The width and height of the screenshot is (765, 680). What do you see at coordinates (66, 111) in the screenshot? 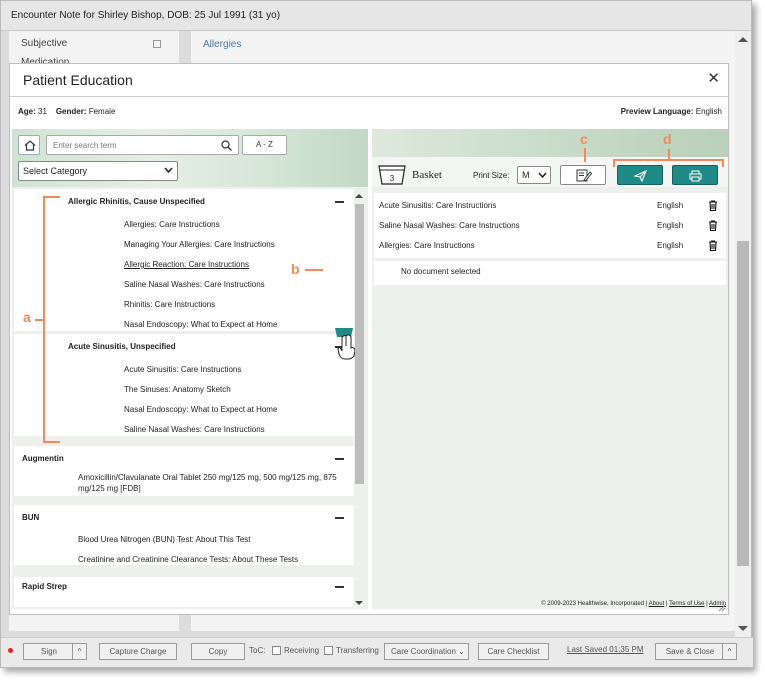
I see `patient-info: Age: 31 Gender: Female` at bounding box center [66, 111].